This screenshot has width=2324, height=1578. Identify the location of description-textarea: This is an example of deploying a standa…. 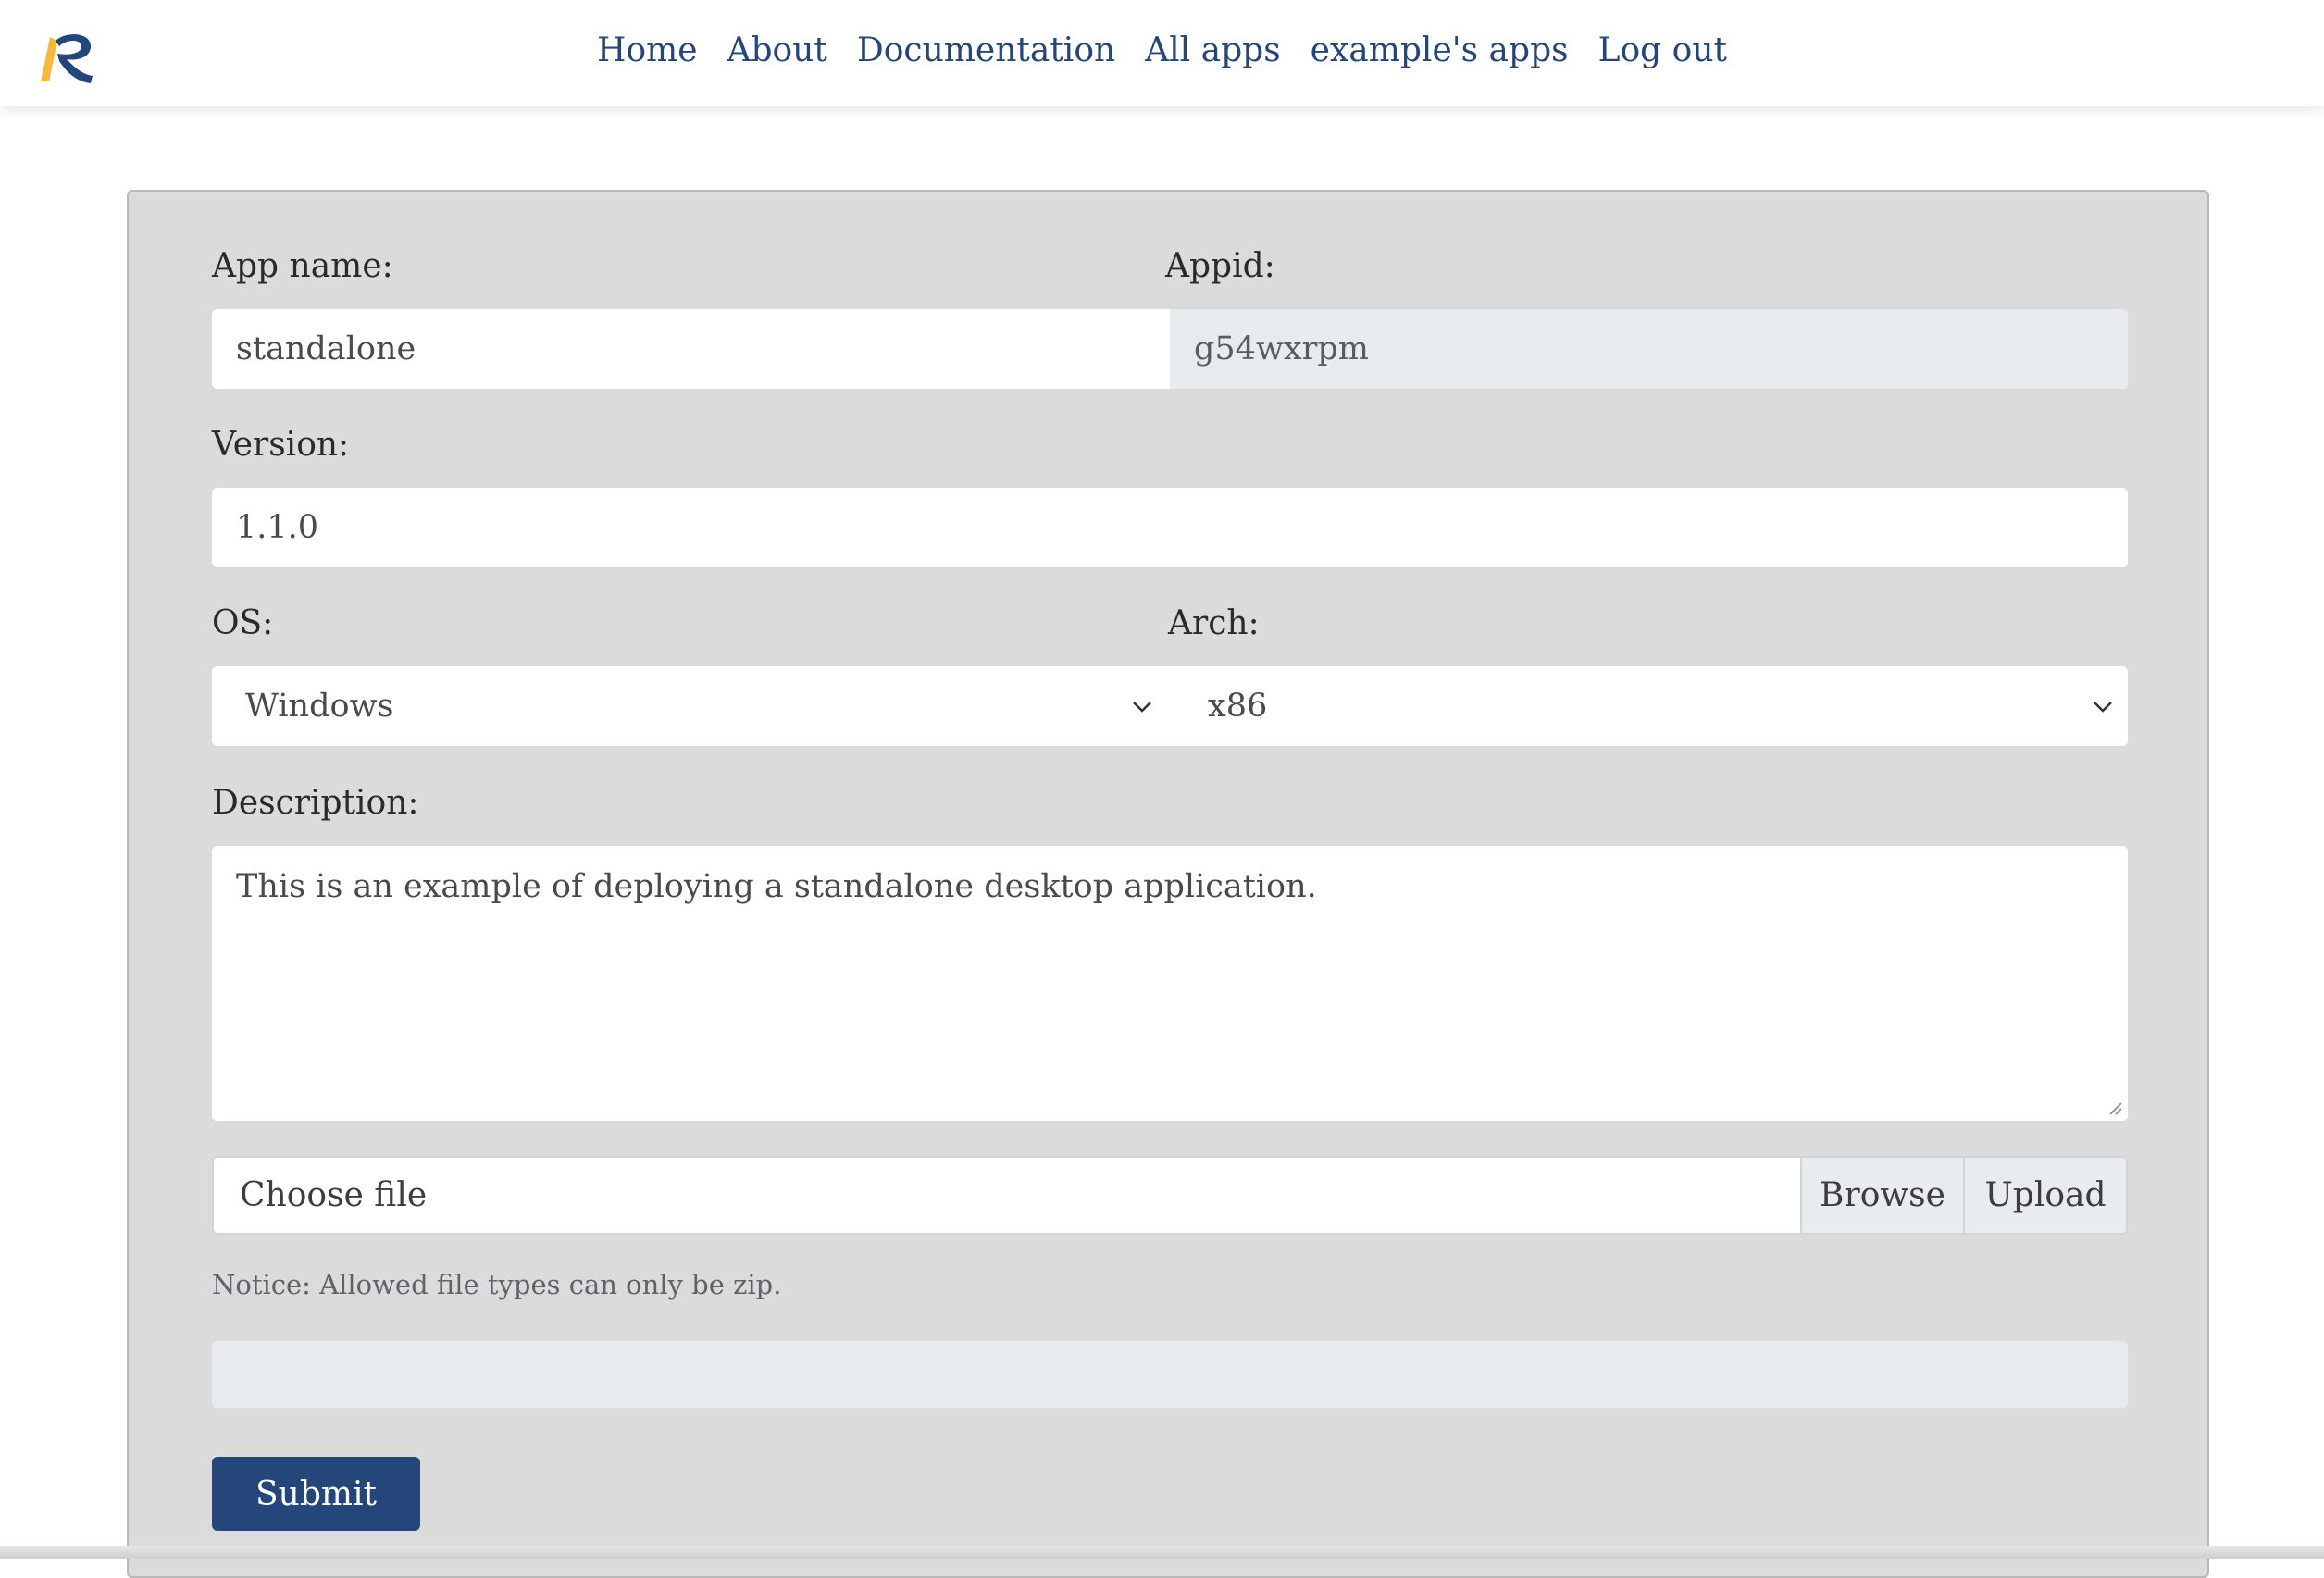
(1170, 983).